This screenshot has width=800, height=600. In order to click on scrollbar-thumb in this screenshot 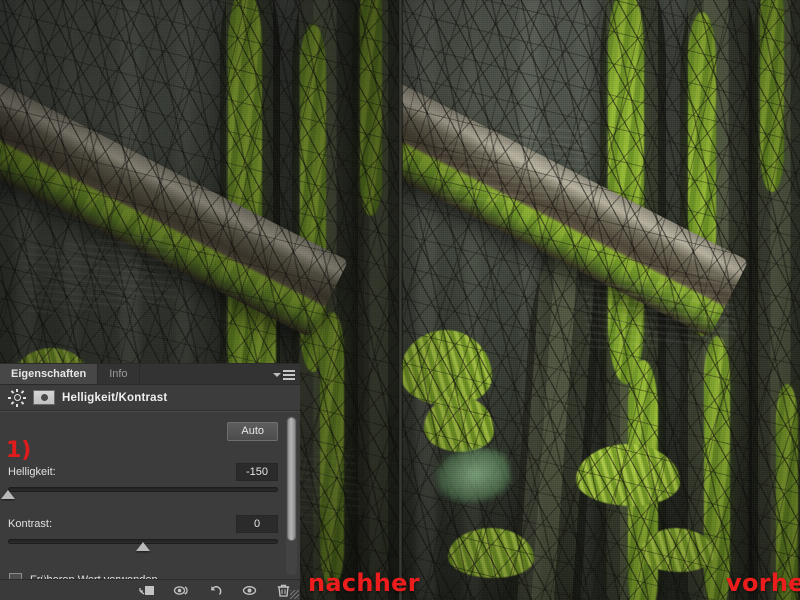, I will do `click(291, 479)`.